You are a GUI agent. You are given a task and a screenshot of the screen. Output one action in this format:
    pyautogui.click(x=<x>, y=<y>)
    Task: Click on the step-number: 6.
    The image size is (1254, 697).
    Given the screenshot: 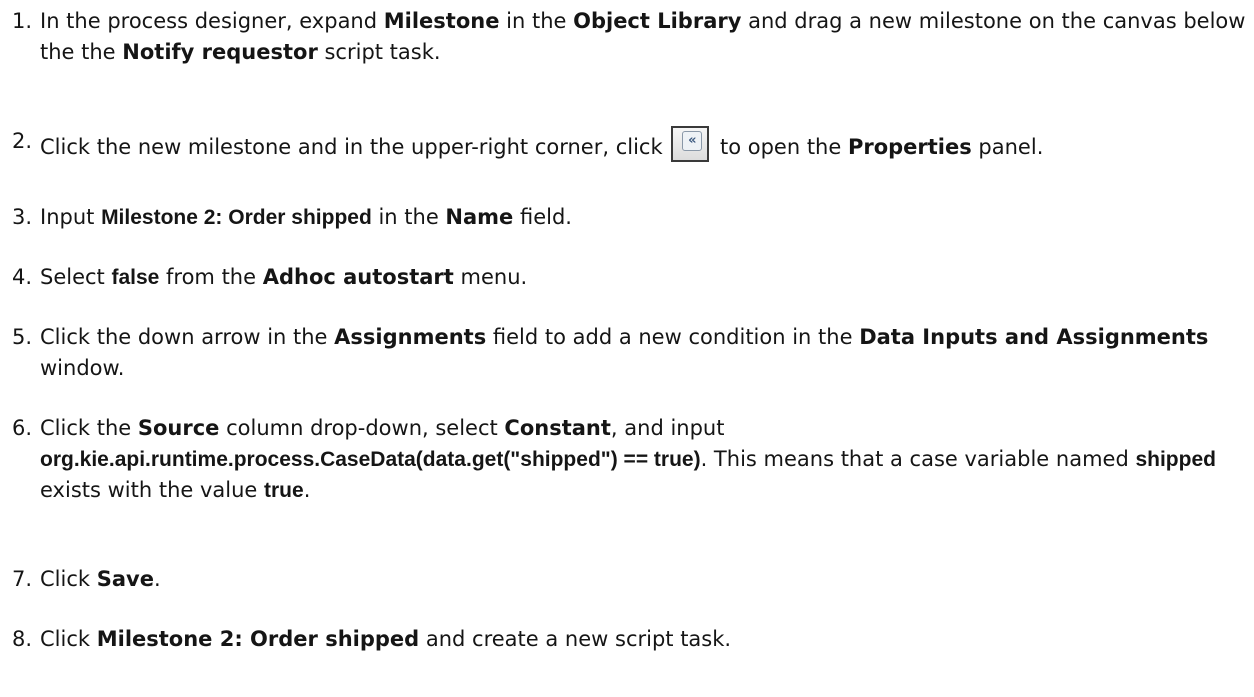 What is the action you would take?
    pyautogui.click(x=22, y=428)
    